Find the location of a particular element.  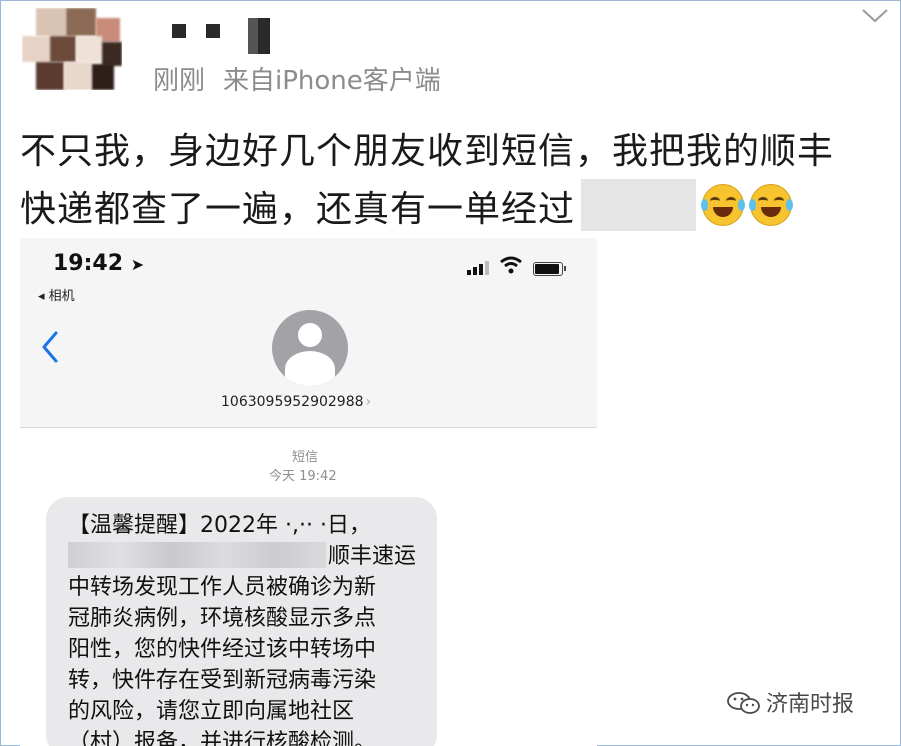

post-meta: 刚刚 来自iPhone客户端 is located at coordinates (297, 78).